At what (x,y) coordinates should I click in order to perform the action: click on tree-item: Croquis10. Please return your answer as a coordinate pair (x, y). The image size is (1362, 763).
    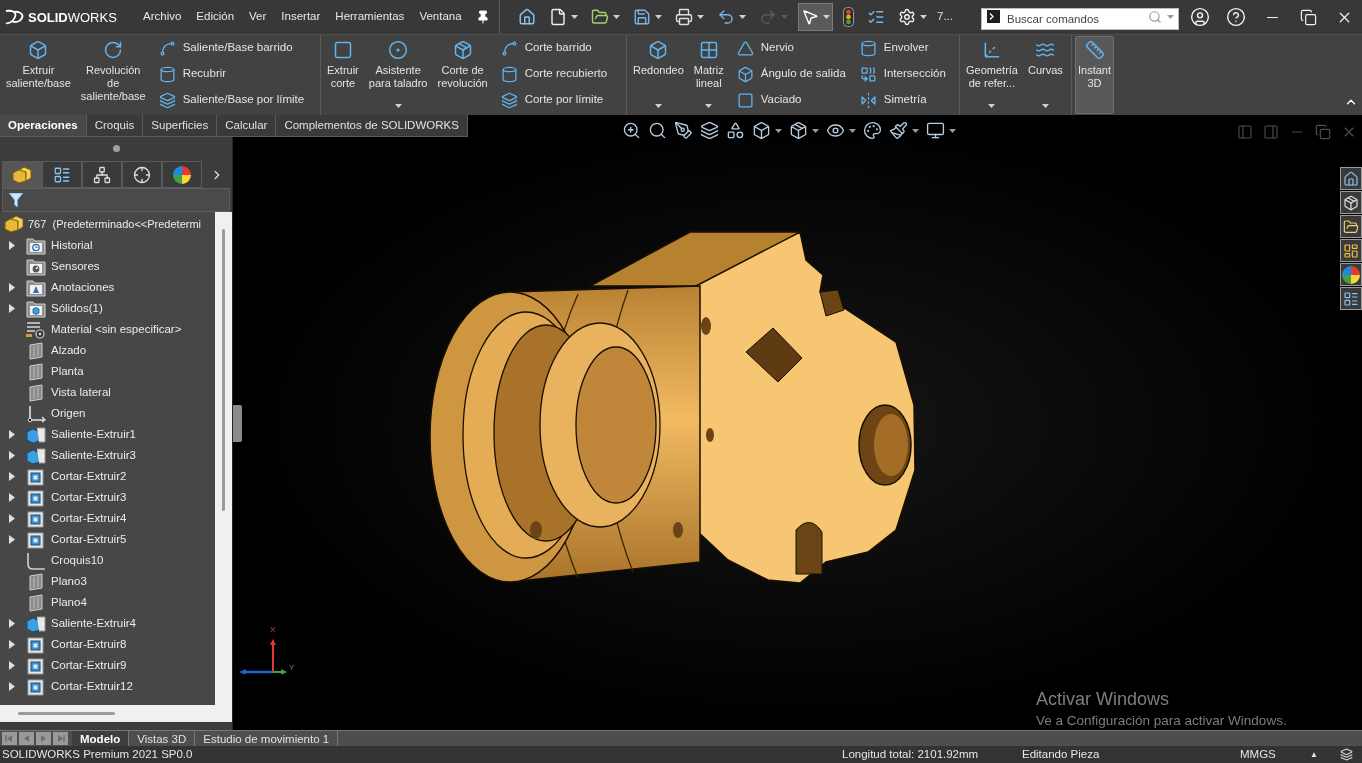
    Looking at the image, I should click on (107, 560).